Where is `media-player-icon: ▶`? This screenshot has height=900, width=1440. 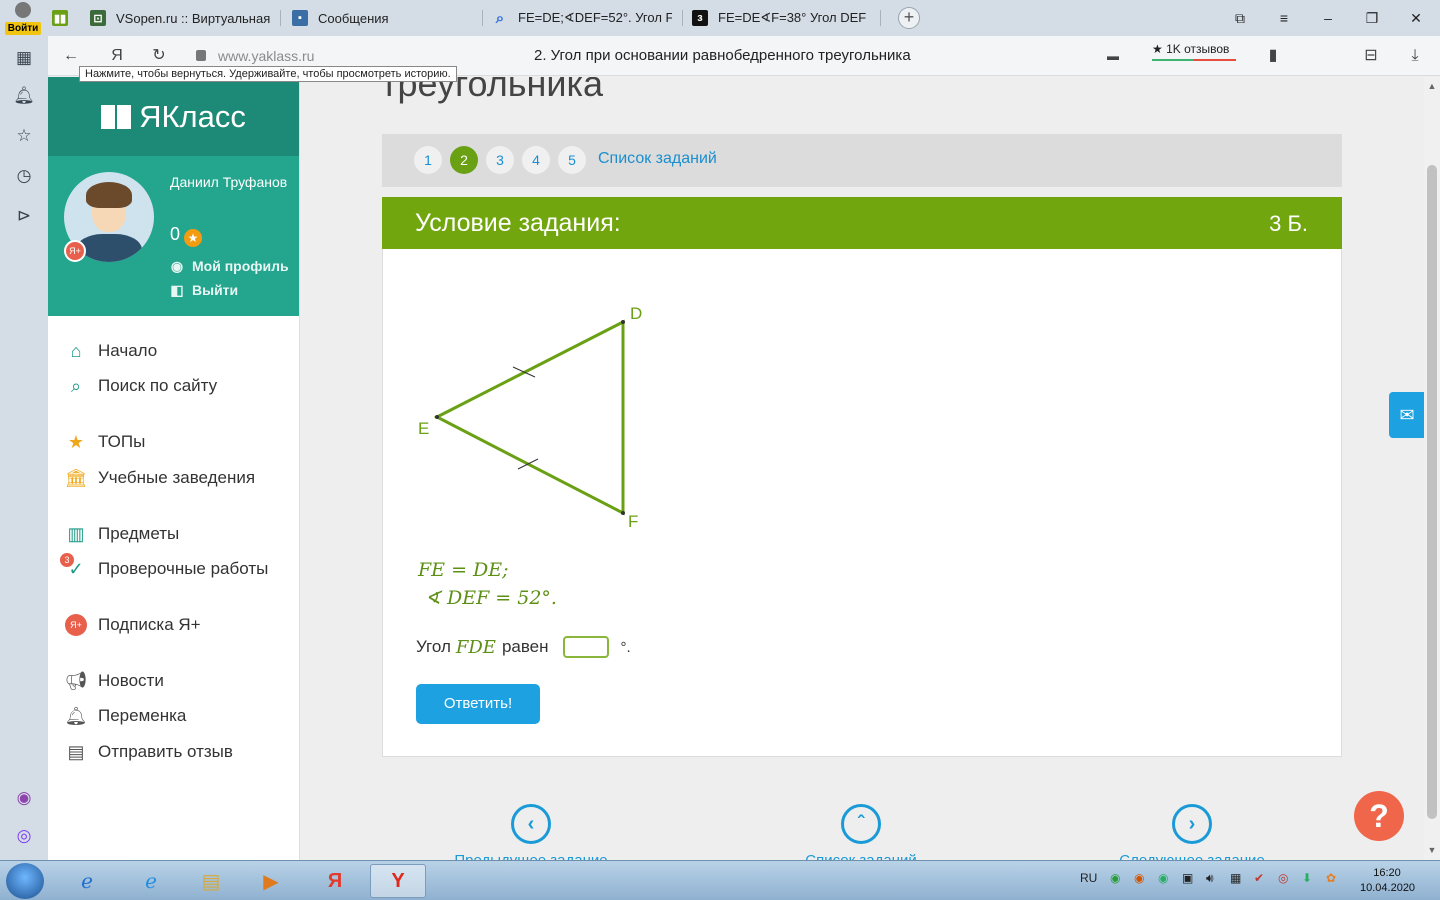 media-player-icon: ▶ is located at coordinates (271, 881).